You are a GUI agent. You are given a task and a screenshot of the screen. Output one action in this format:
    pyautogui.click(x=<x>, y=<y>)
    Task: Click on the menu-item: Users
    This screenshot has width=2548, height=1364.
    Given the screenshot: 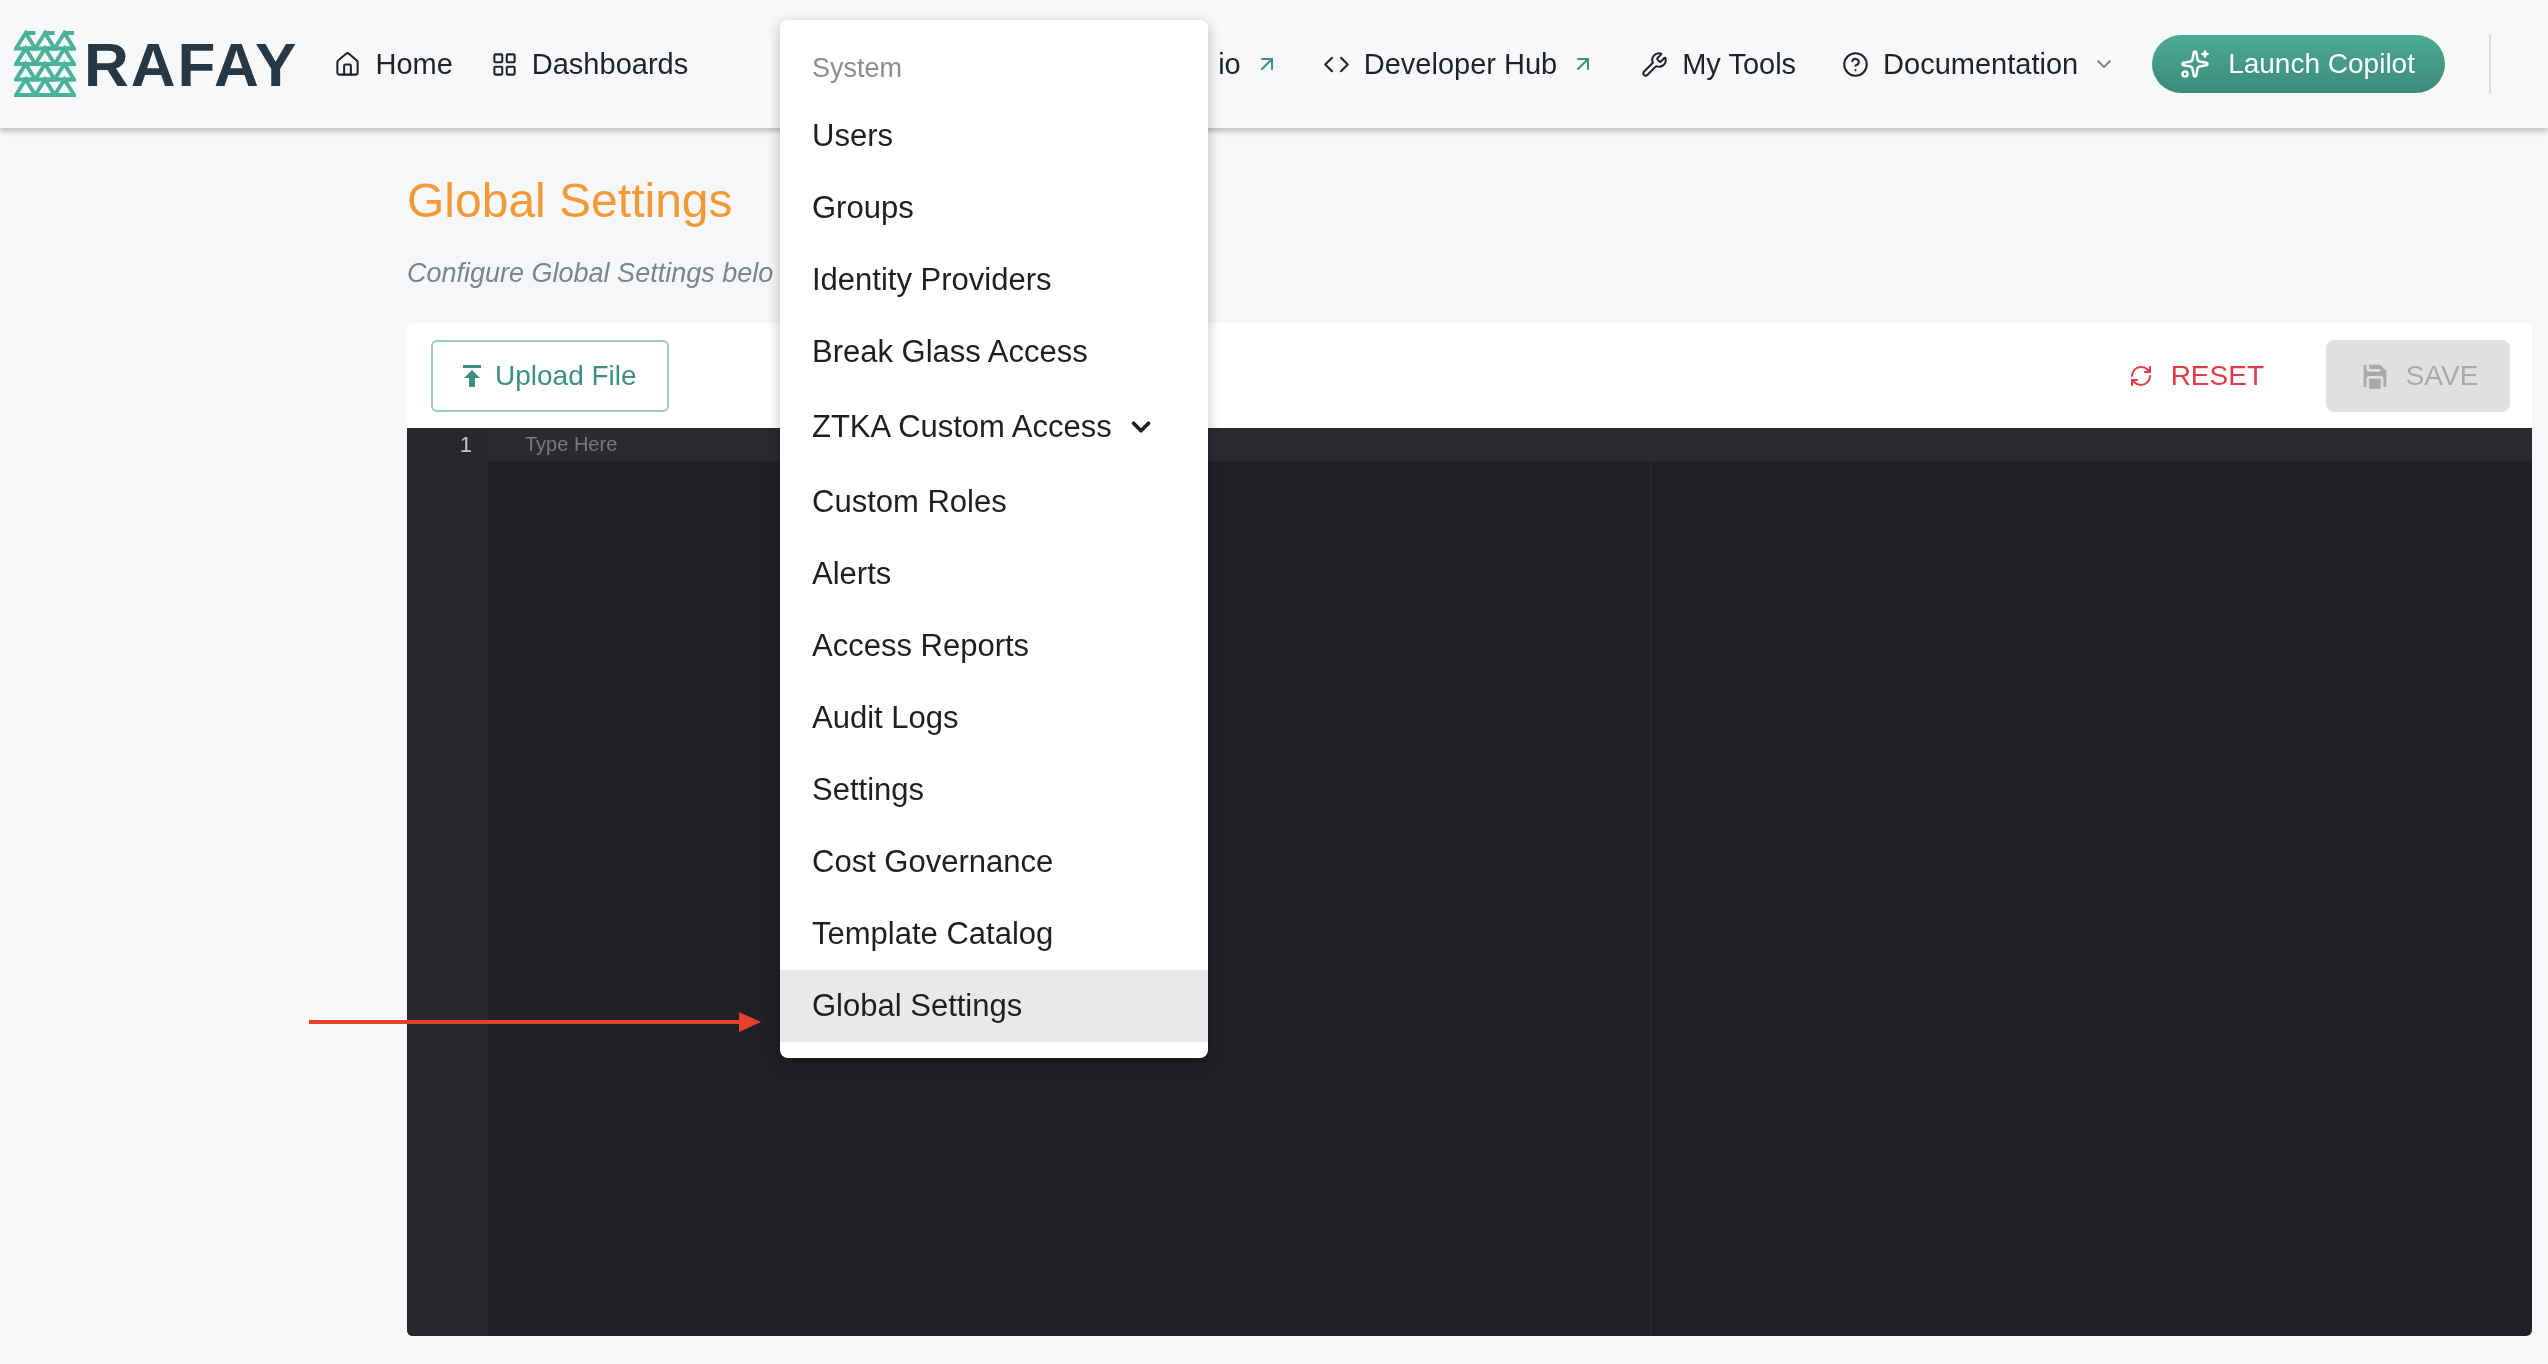 What is the action you would take?
    pyautogui.click(x=994, y=136)
    